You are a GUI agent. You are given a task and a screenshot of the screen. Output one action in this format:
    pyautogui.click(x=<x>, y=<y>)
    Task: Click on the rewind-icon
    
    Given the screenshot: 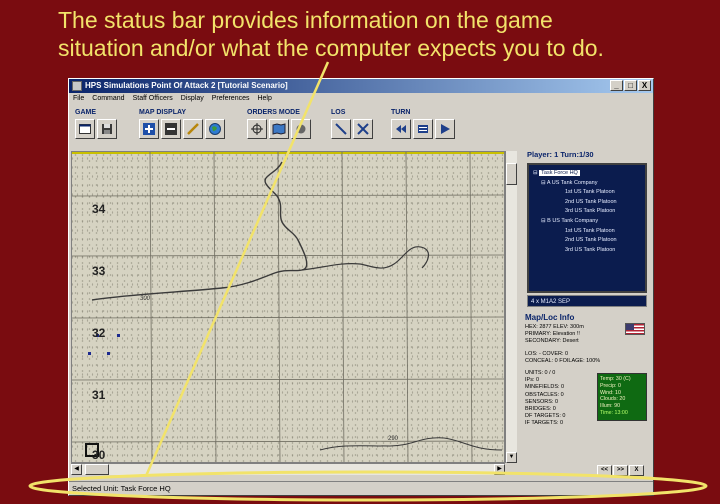 What is the action you would take?
    pyautogui.click(x=401, y=129)
    